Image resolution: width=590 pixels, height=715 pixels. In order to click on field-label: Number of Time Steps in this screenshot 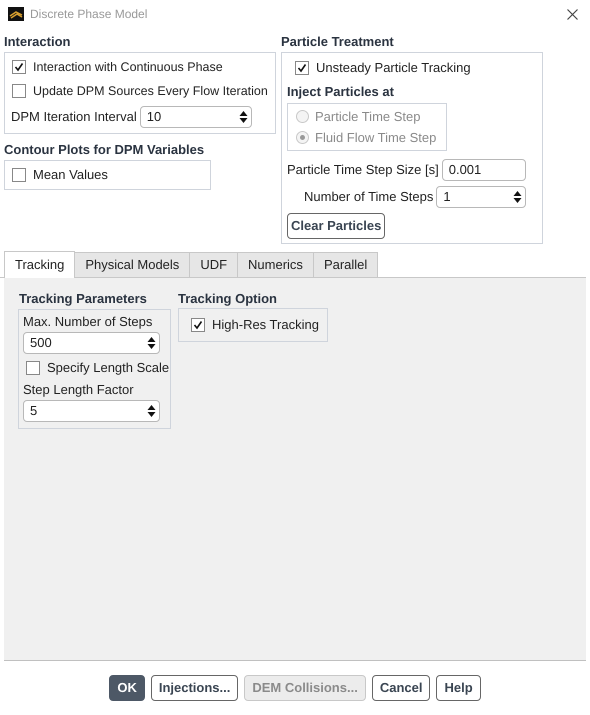, I will do `click(369, 197)`.